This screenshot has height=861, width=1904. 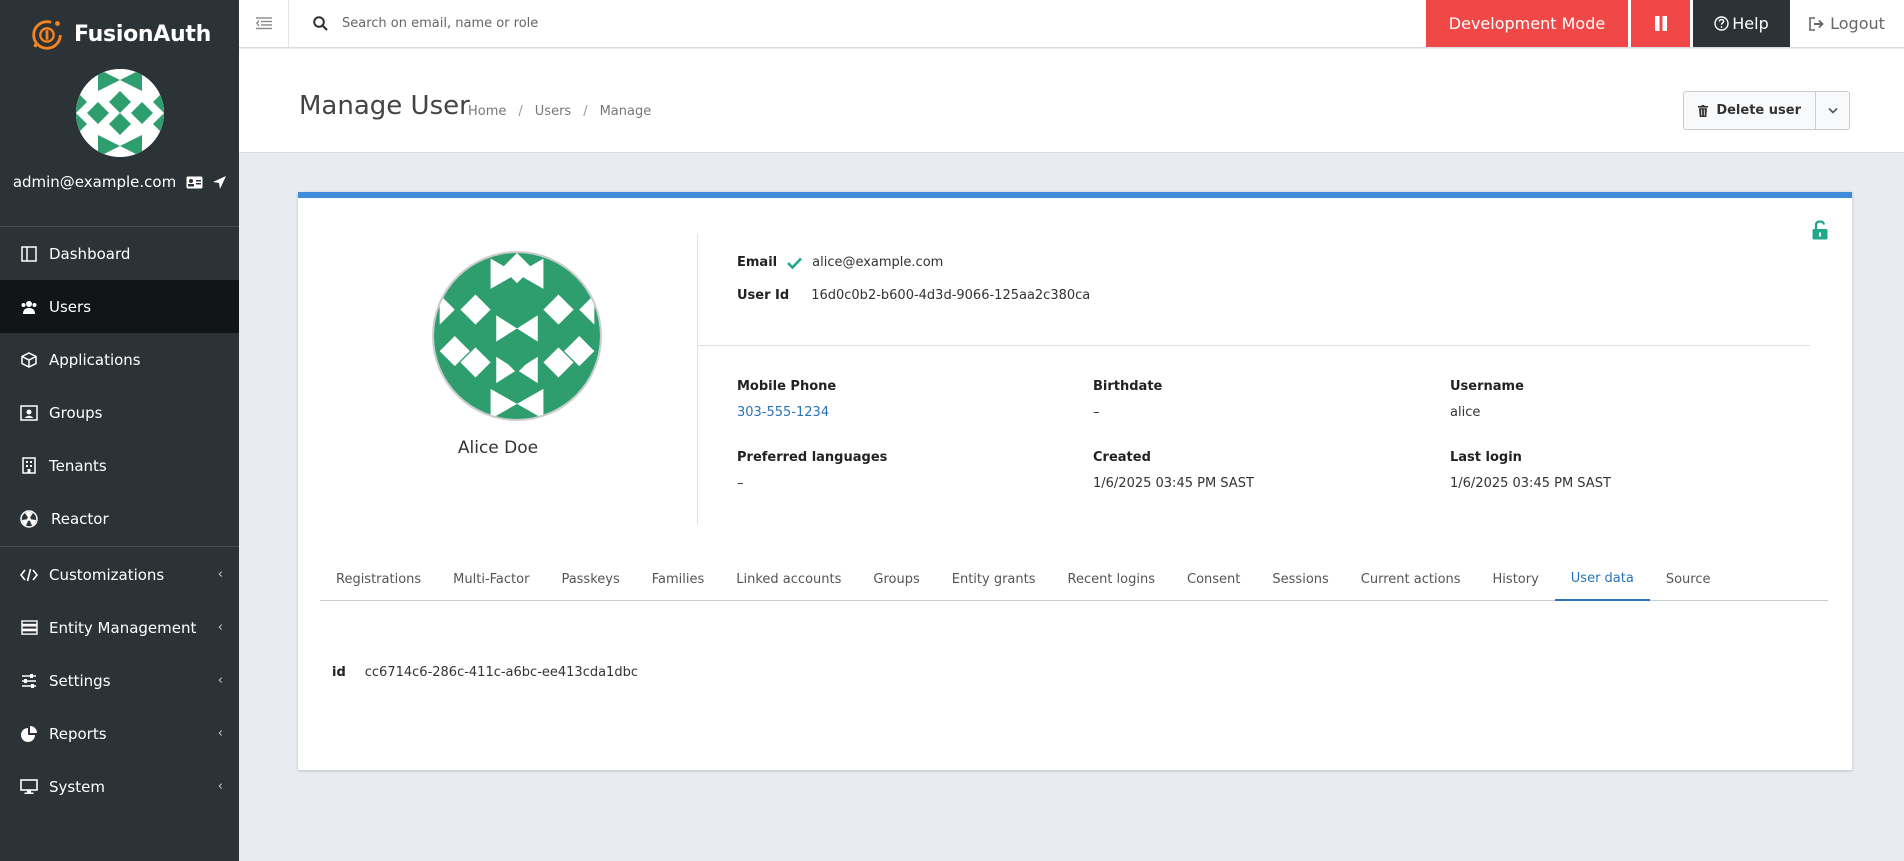 I want to click on code-icon, so click(x=29, y=575).